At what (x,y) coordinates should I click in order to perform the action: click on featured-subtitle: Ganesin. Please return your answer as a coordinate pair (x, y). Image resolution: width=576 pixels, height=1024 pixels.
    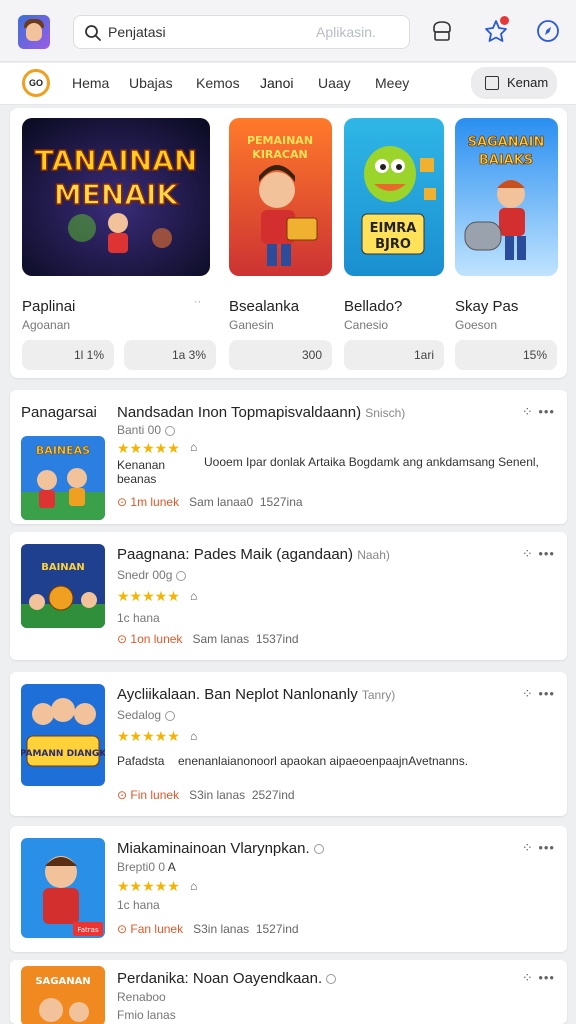
    Looking at the image, I should click on (251, 325).